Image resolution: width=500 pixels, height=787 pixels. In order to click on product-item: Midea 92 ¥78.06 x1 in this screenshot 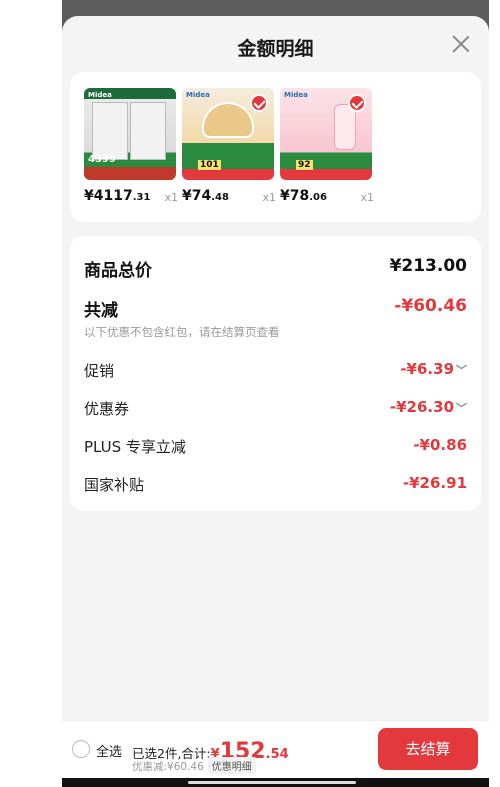, I will do `click(327, 146)`.